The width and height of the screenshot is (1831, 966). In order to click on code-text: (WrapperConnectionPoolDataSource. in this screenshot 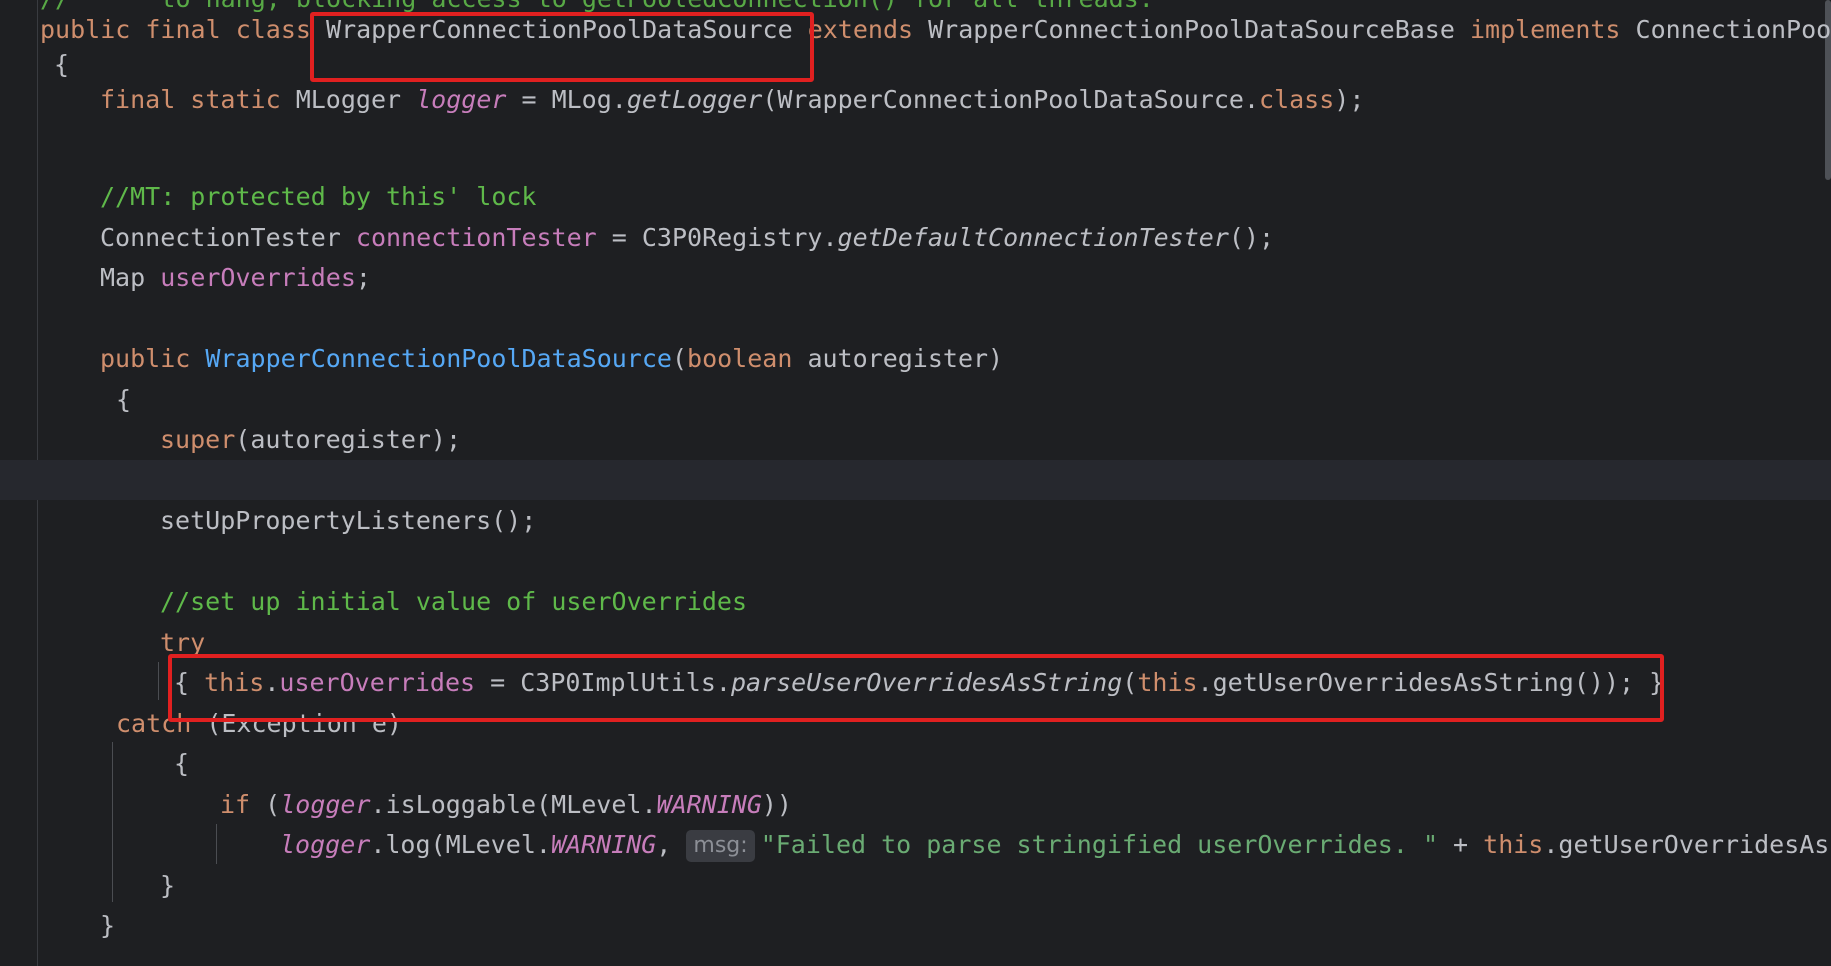, I will do `click(1011, 99)`.